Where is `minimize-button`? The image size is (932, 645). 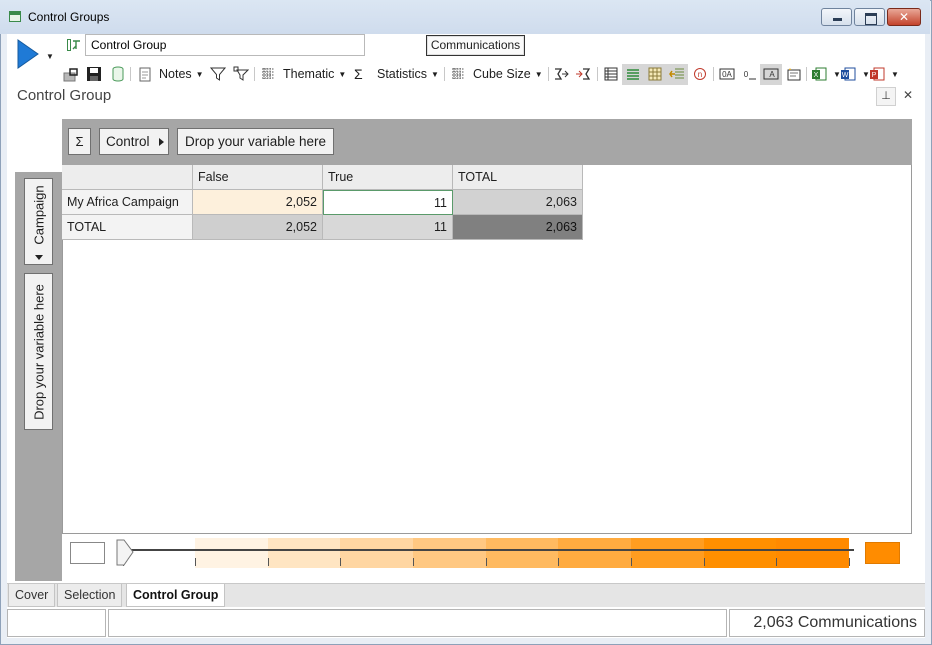 minimize-button is located at coordinates (836, 17).